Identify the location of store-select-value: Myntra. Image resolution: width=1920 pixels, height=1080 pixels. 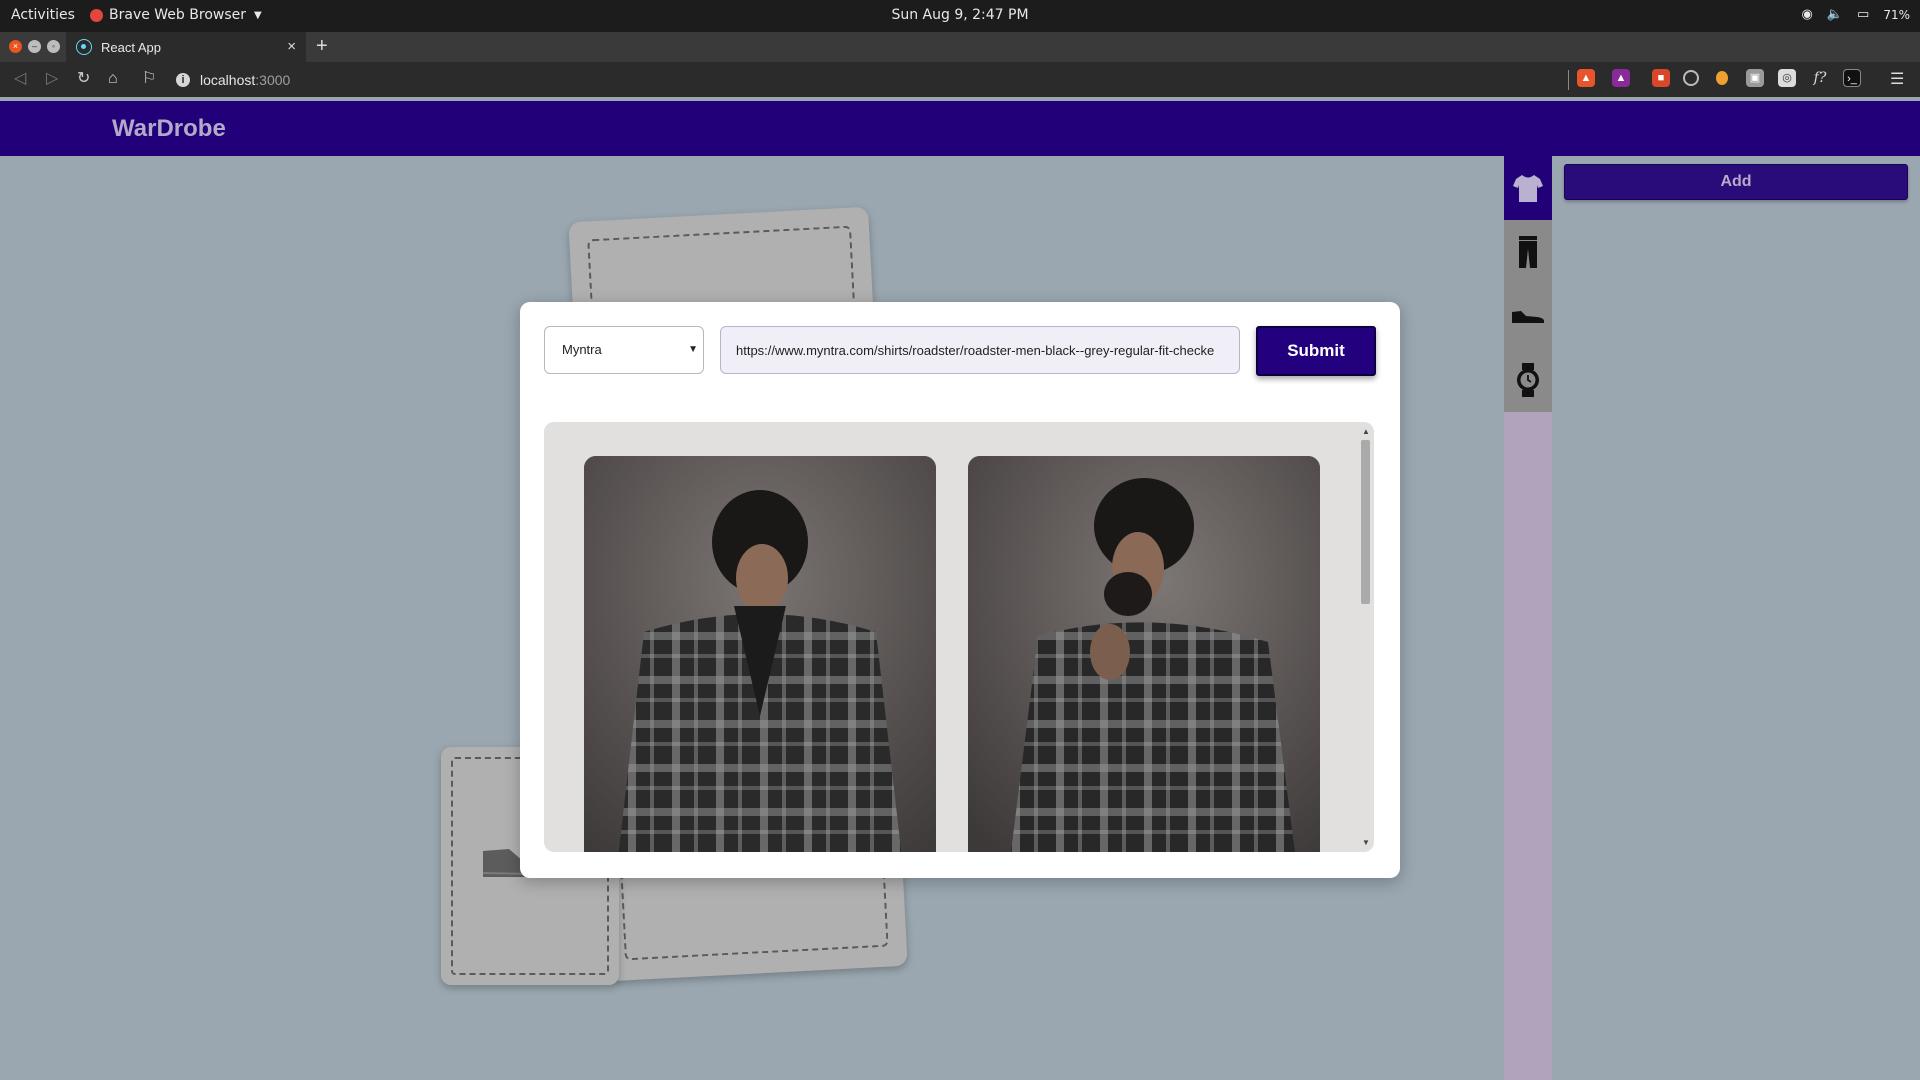
(582, 349).